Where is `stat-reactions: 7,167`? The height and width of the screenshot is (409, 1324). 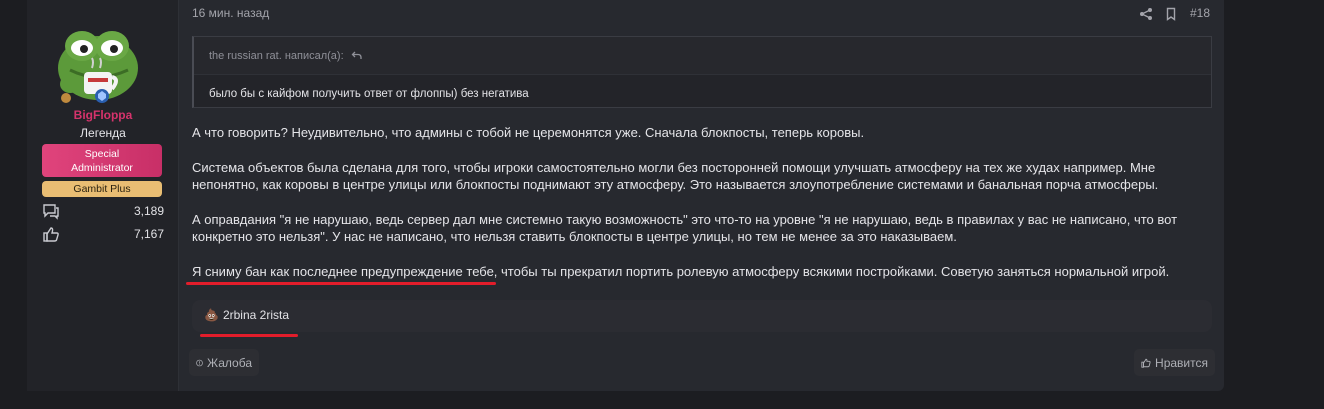
stat-reactions: 7,167 is located at coordinates (103, 234).